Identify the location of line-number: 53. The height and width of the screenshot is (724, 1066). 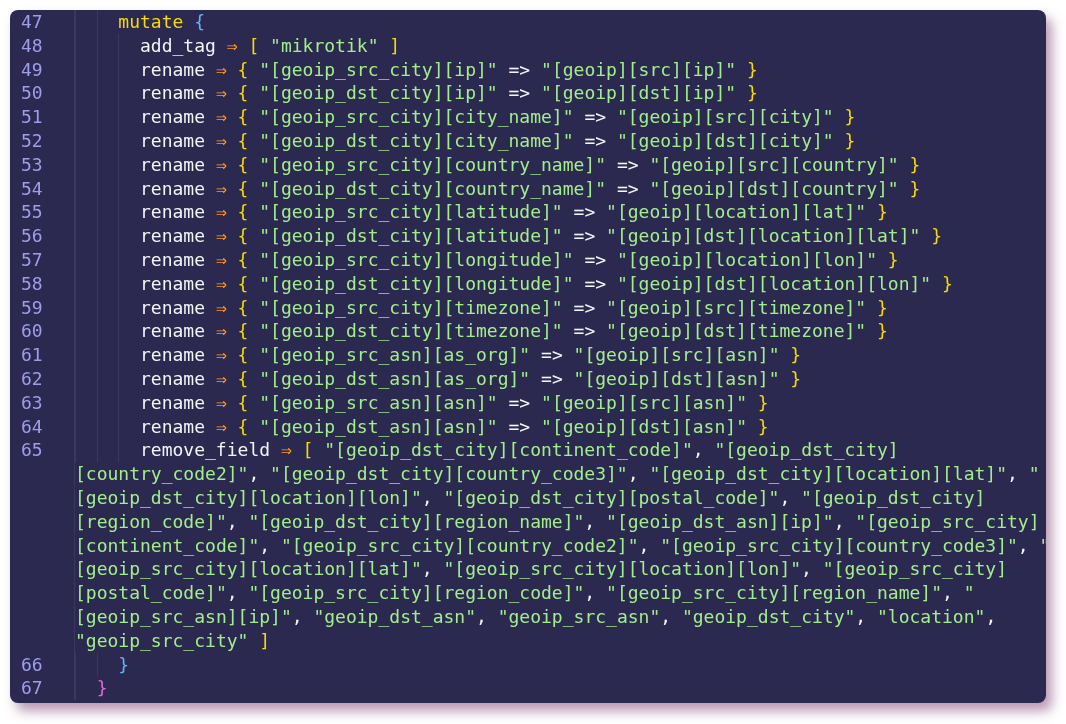
(32, 164).